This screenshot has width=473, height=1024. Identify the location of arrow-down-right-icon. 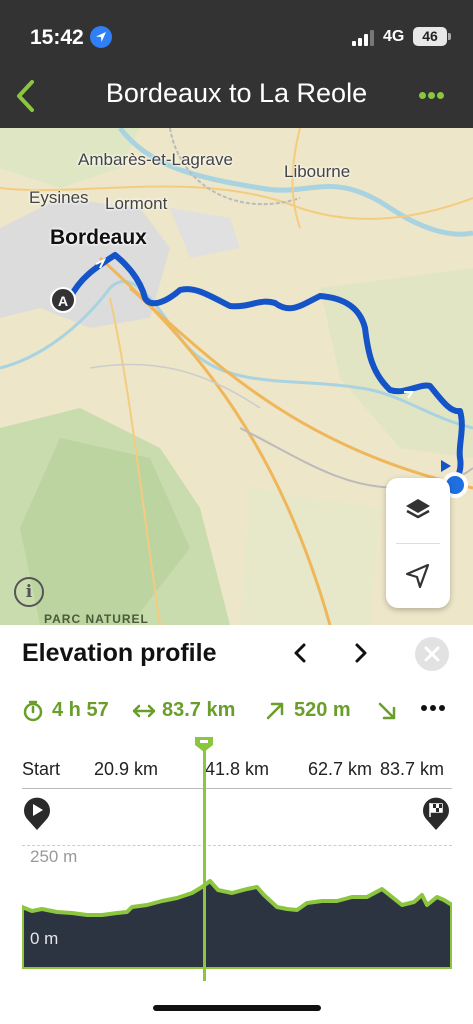
(387, 711).